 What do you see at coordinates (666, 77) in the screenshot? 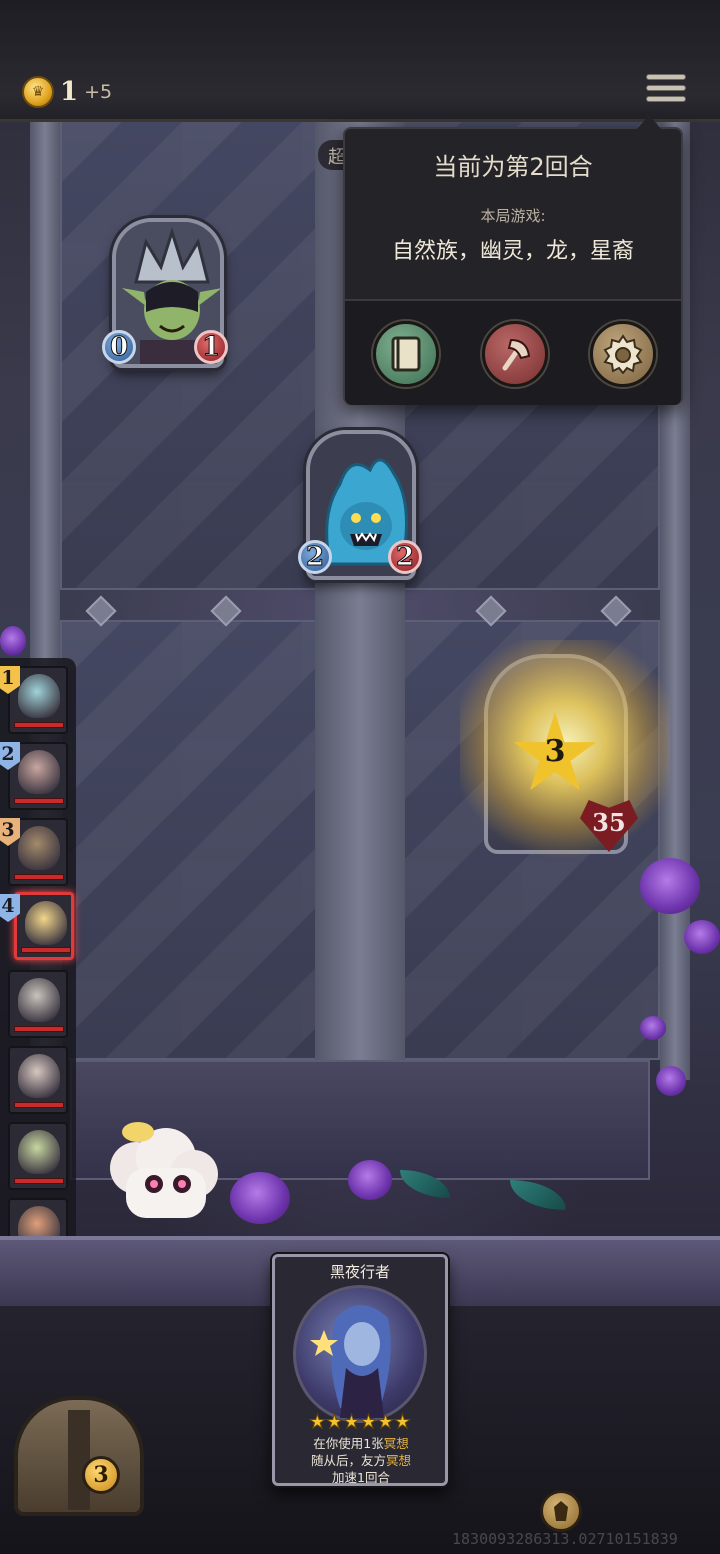
I see `hamburger-menu-icon` at bounding box center [666, 77].